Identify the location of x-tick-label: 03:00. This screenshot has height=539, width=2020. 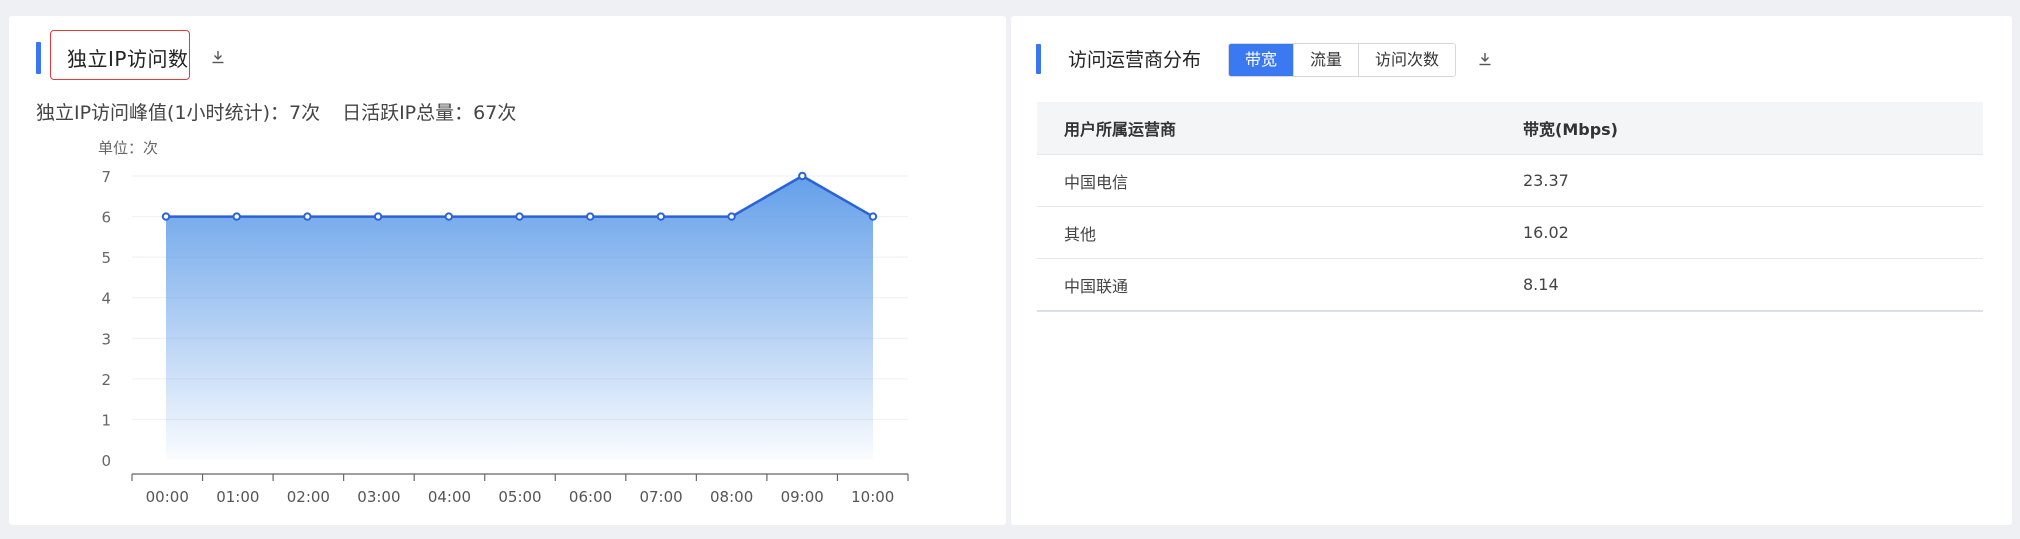
(378, 497).